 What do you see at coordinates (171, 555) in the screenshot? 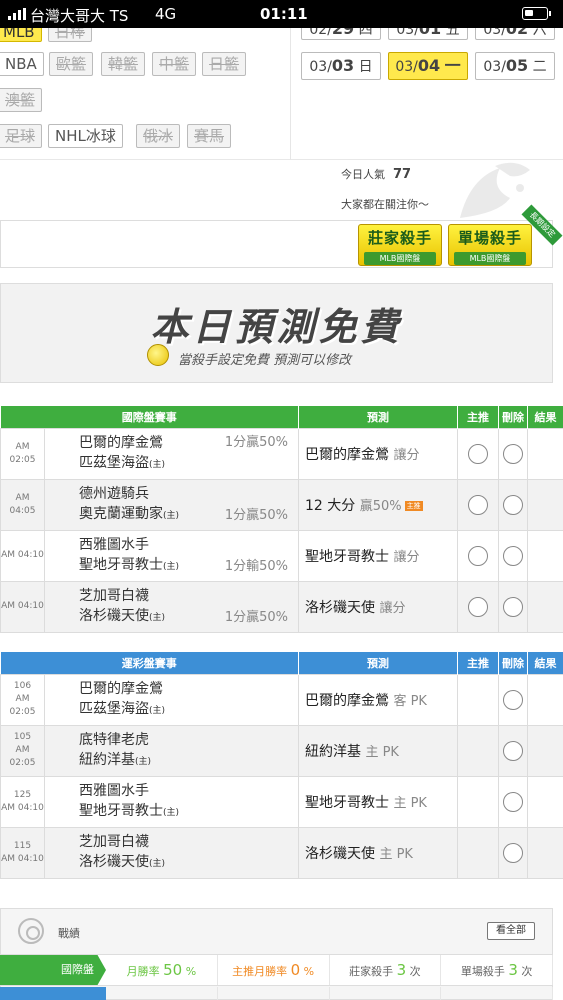
I see `game-teams: 西雅圖水手 聖地牙哥教士(主) 1分輸50%` at bounding box center [171, 555].